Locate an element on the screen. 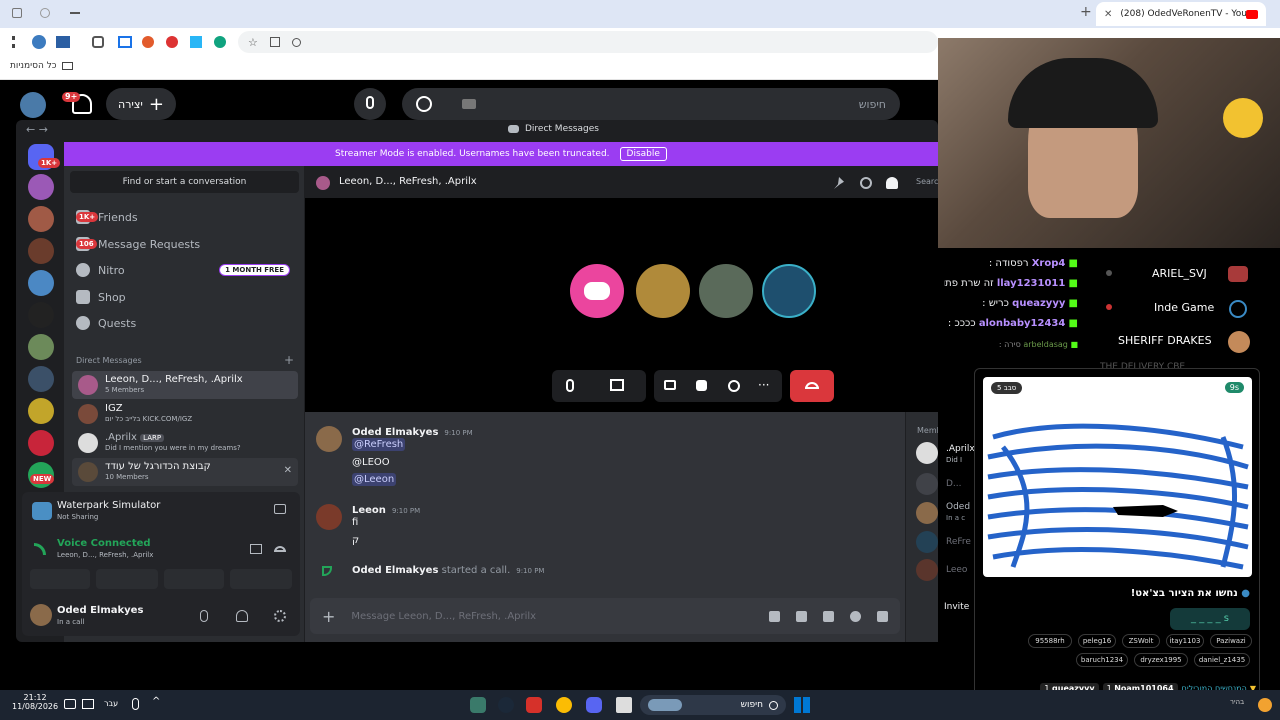 This screenshot has height=720, width=1280. message-composer: + Message Leeon, D..., ReFresh, .Aprilx is located at coordinates (605, 616).